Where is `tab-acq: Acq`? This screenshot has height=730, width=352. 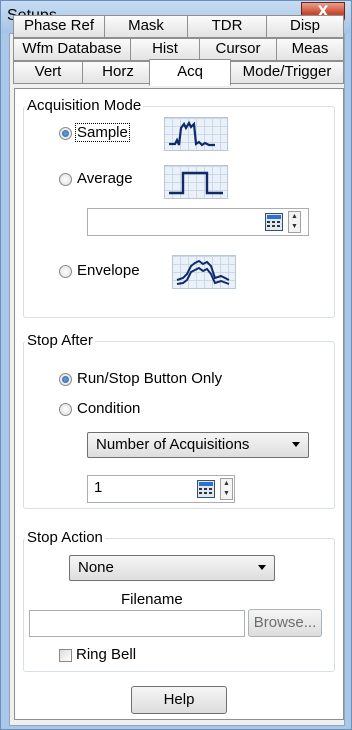
tab-acq: Acq is located at coordinates (190, 72).